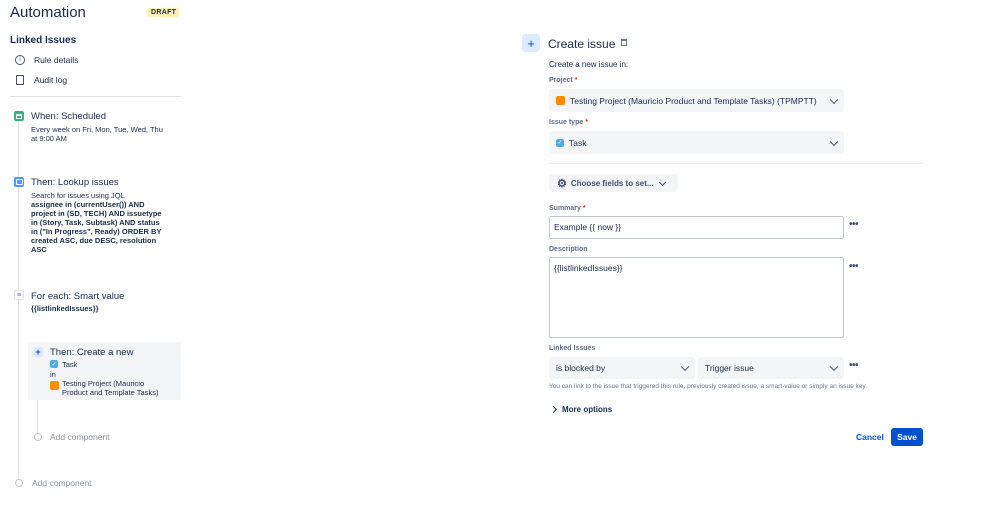  What do you see at coordinates (49, 138) in the screenshot?
I see `trigger-line: at 9:00 AM` at bounding box center [49, 138].